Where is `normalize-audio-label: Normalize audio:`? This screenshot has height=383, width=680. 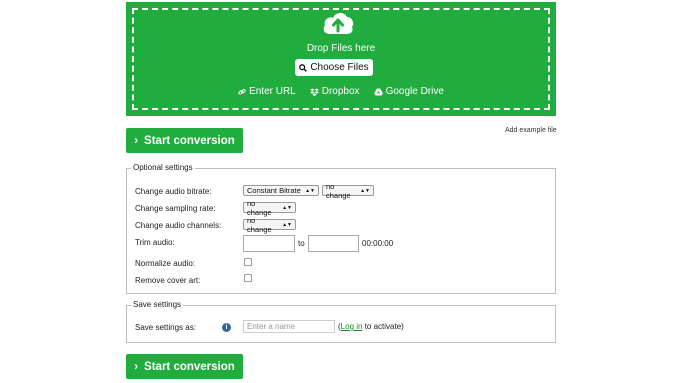
normalize-audio-label: Normalize audio: is located at coordinates (165, 263).